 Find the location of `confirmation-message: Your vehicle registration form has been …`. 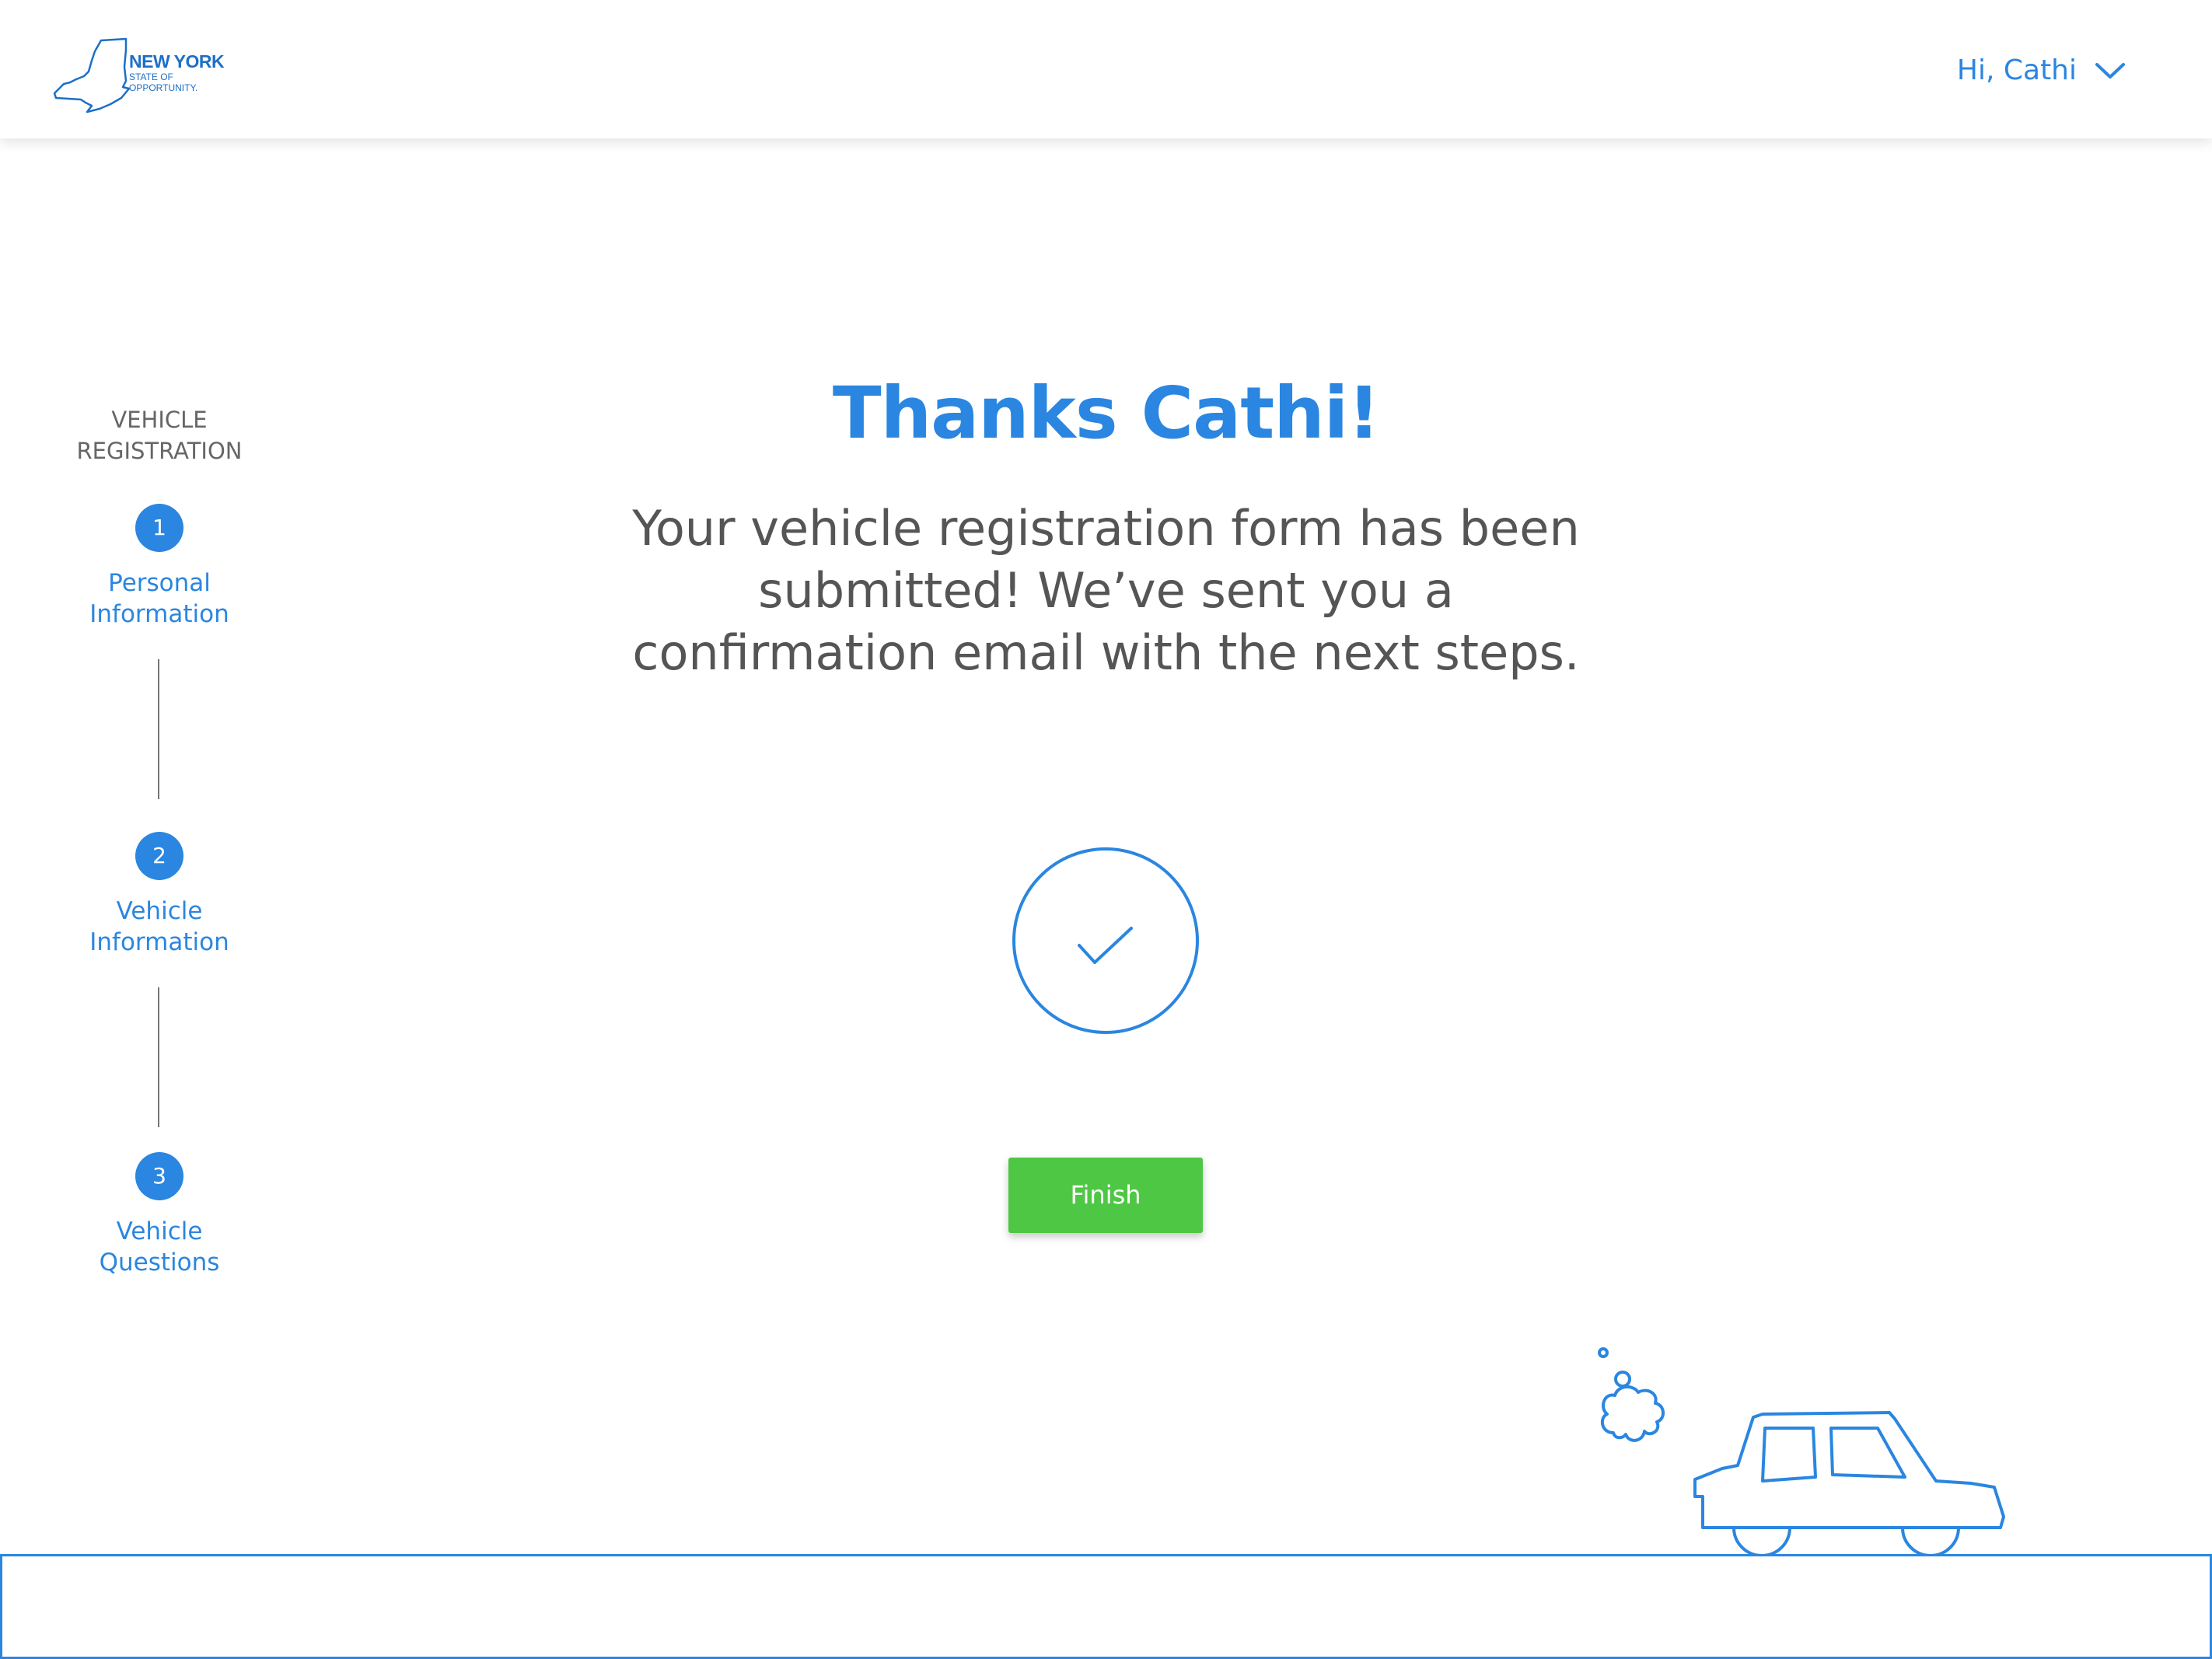

confirmation-message: Your vehicle registration form has been … is located at coordinates (1106, 590).